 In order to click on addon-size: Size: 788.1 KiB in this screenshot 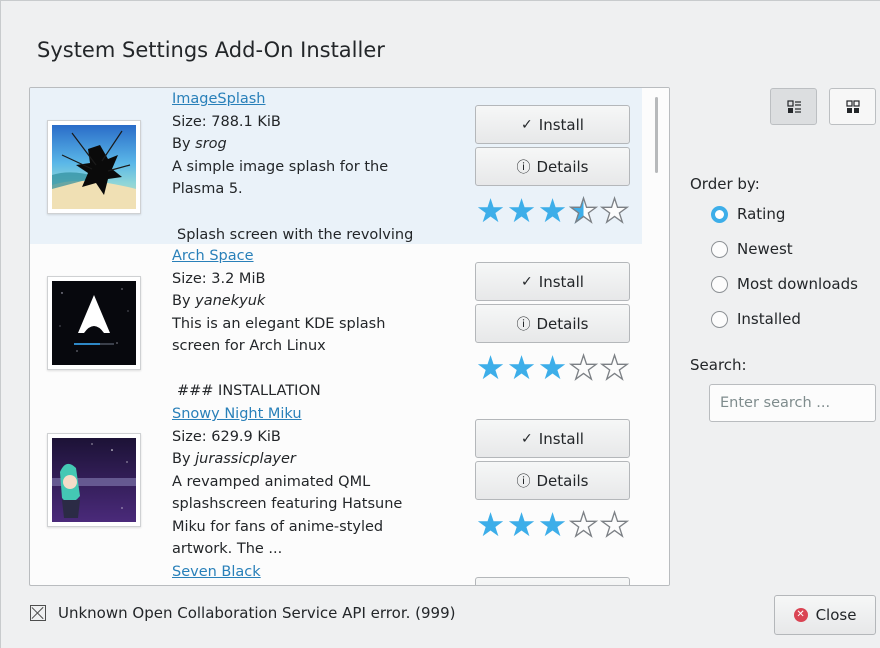, I will do `click(226, 121)`.